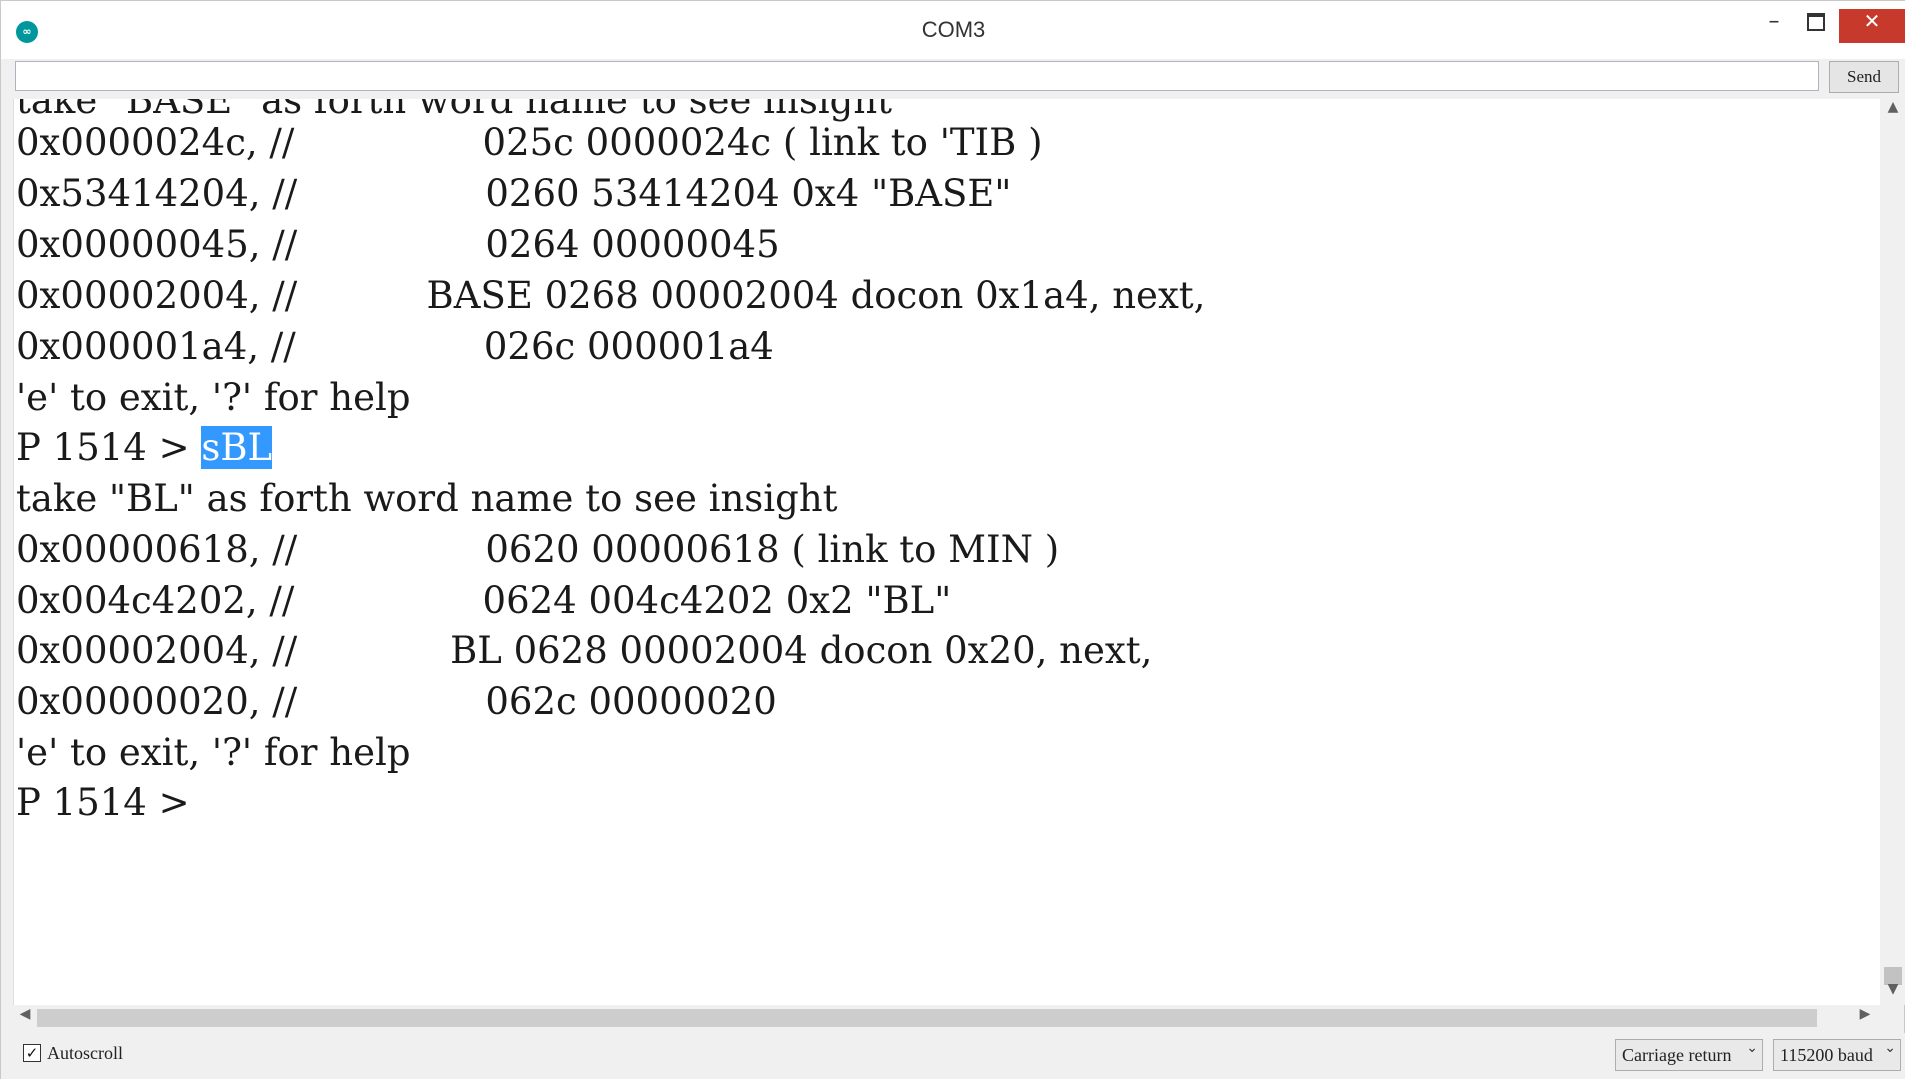 Image resolution: width=1905 pixels, height=1079 pixels. What do you see at coordinates (514, 193) in the screenshot?
I see `output-line: 0x53414204, // 0260 53414204 0x4 "BASE"` at bounding box center [514, 193].